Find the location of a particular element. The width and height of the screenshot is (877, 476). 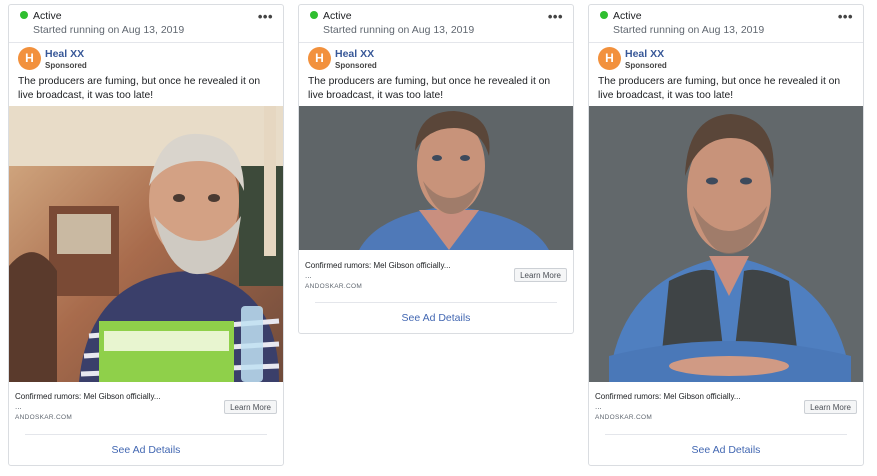

ad-image is located at coordinates (436, 178).